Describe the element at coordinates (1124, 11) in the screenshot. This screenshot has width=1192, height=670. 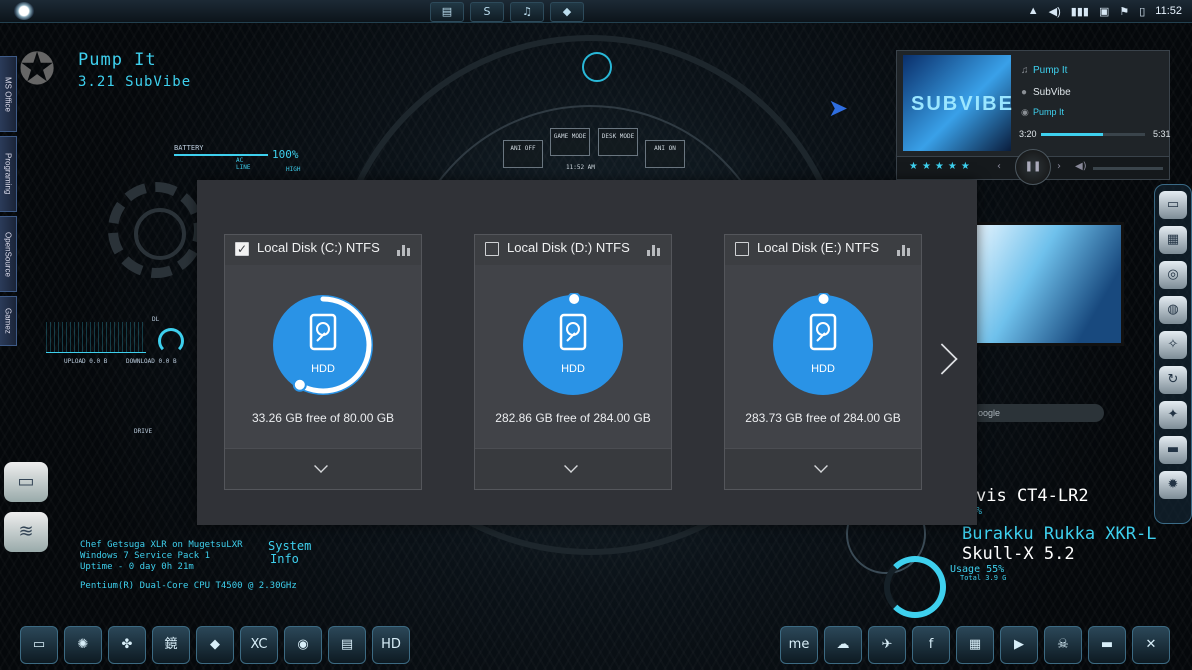
I see `flag-icon: ⚑` at that location.